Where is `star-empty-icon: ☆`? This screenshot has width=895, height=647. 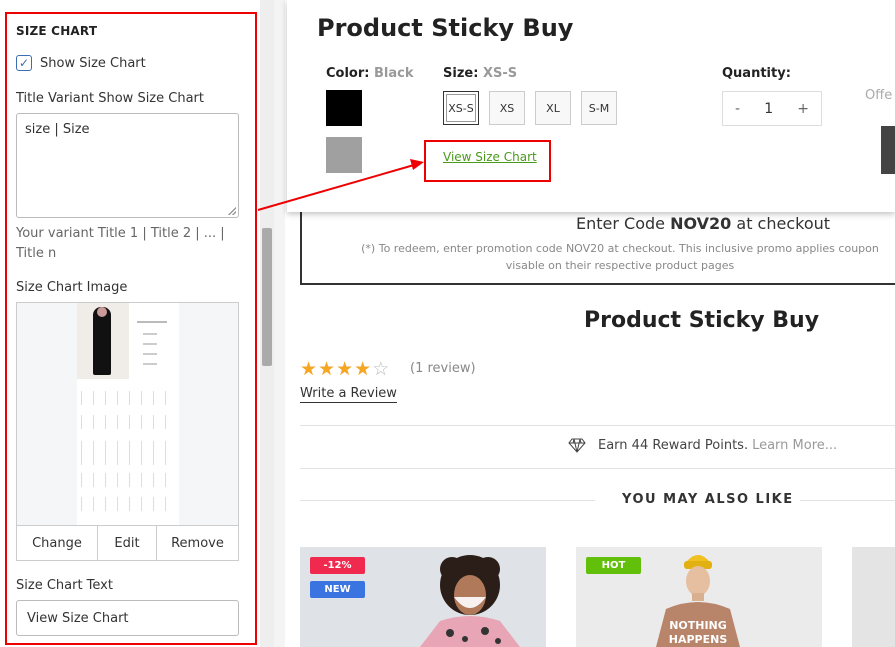 star-empty-icon: ☆ is located at coordinates (381, 369).